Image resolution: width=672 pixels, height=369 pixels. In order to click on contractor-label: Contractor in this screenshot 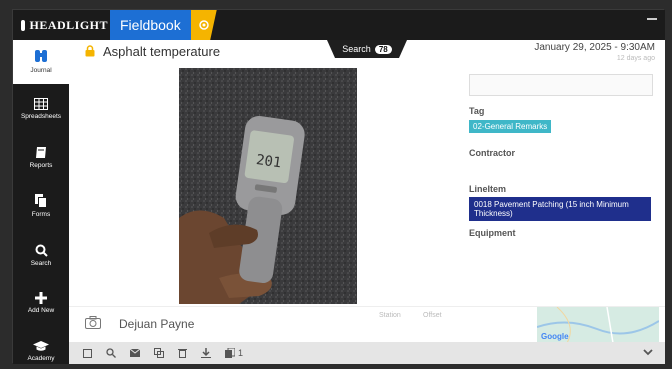, I will do `click(492, 153)`.